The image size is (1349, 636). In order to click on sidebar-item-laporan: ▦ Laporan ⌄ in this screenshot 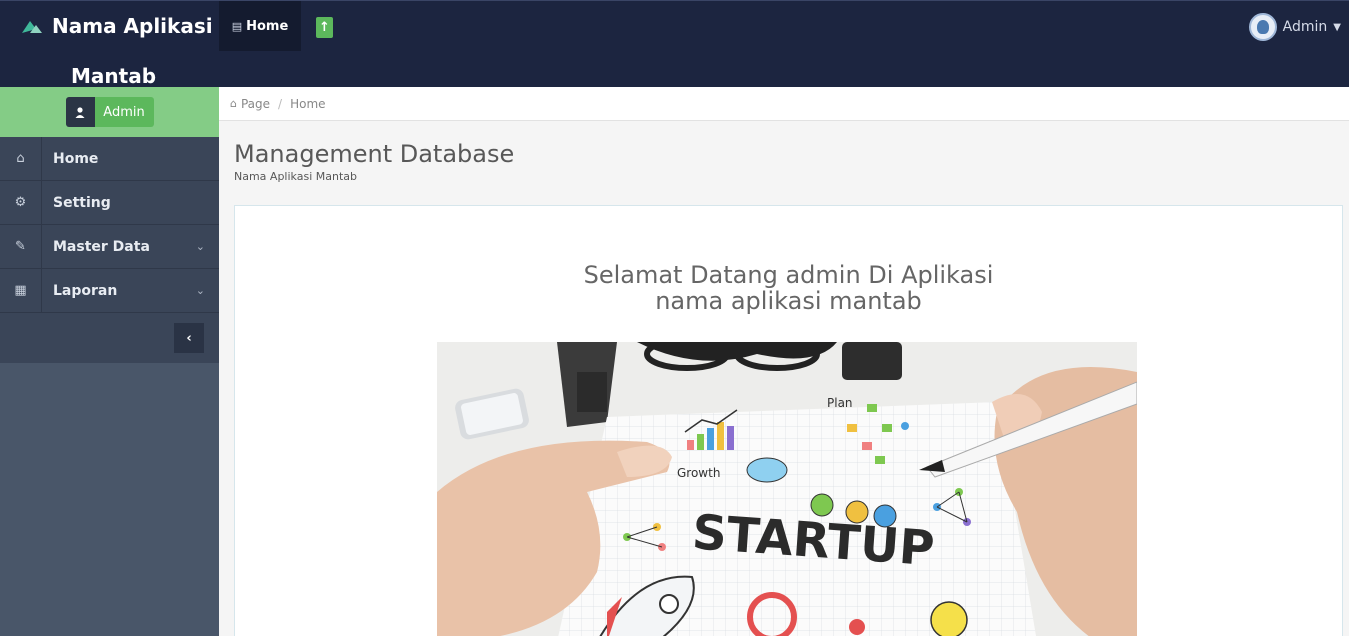, I will do `click(109, 290)`.